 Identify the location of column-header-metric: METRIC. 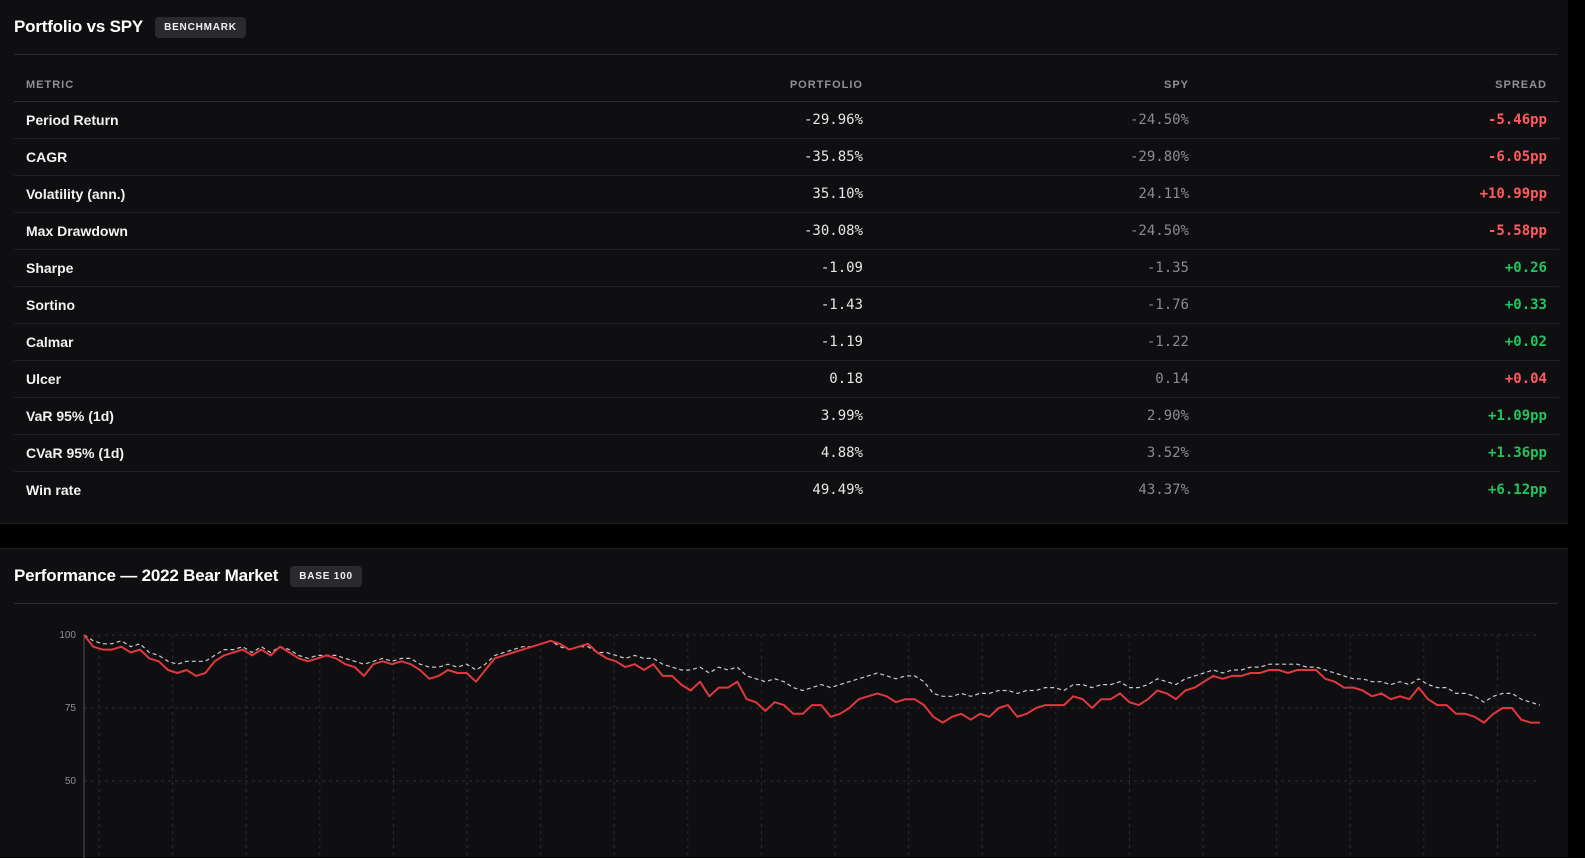
(114, 85).